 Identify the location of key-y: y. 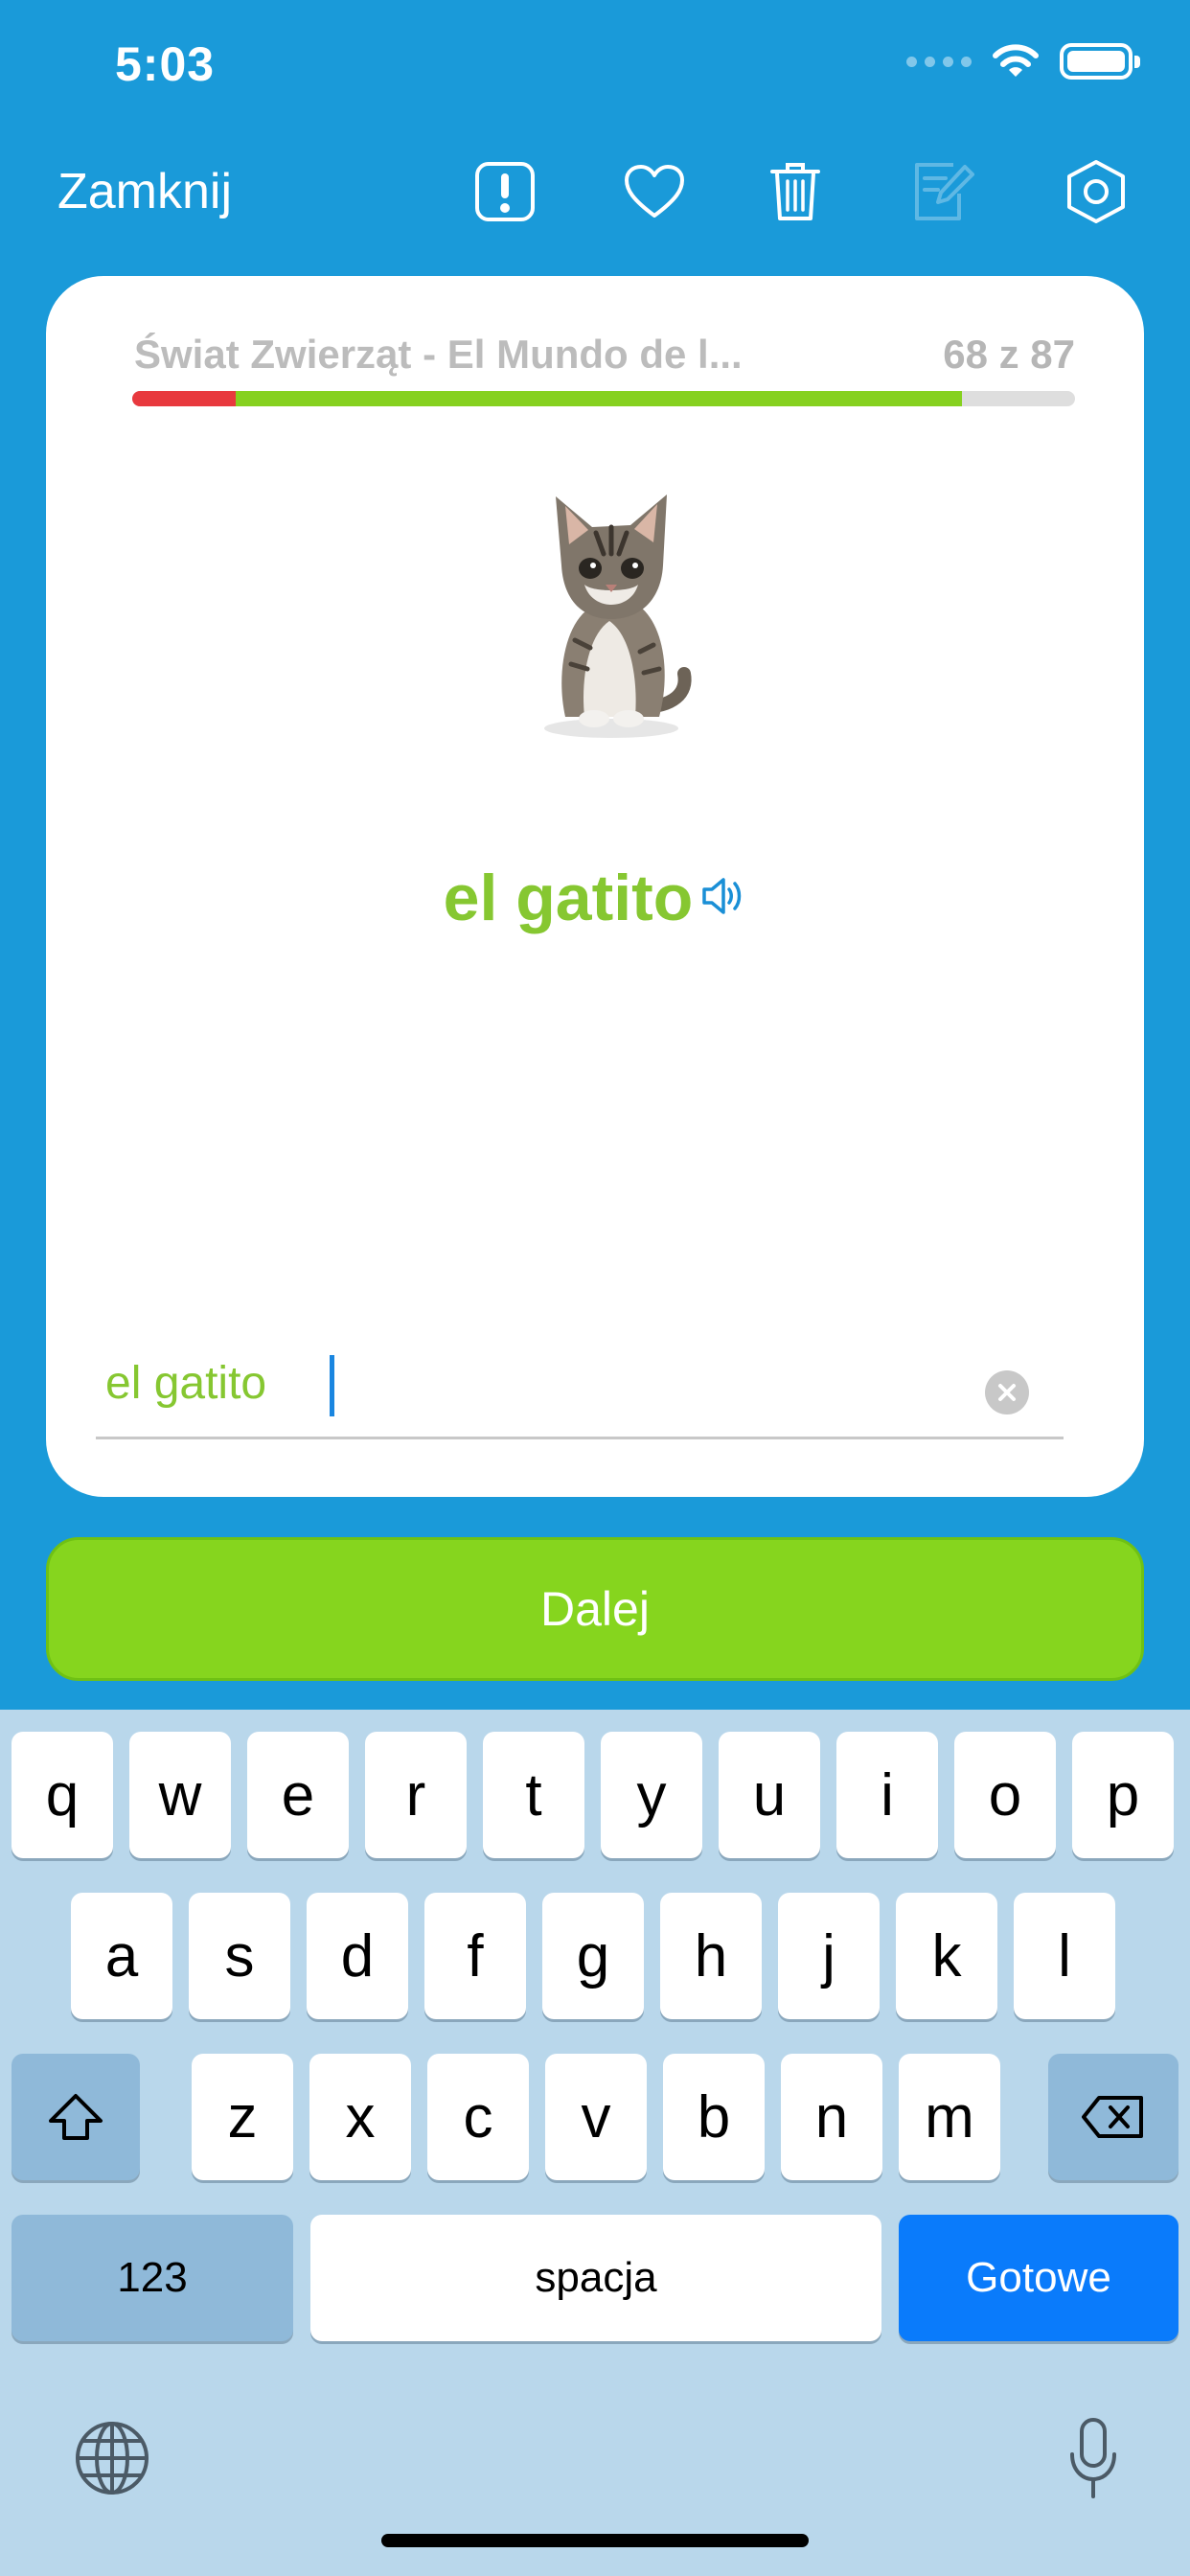
(652, 1795).